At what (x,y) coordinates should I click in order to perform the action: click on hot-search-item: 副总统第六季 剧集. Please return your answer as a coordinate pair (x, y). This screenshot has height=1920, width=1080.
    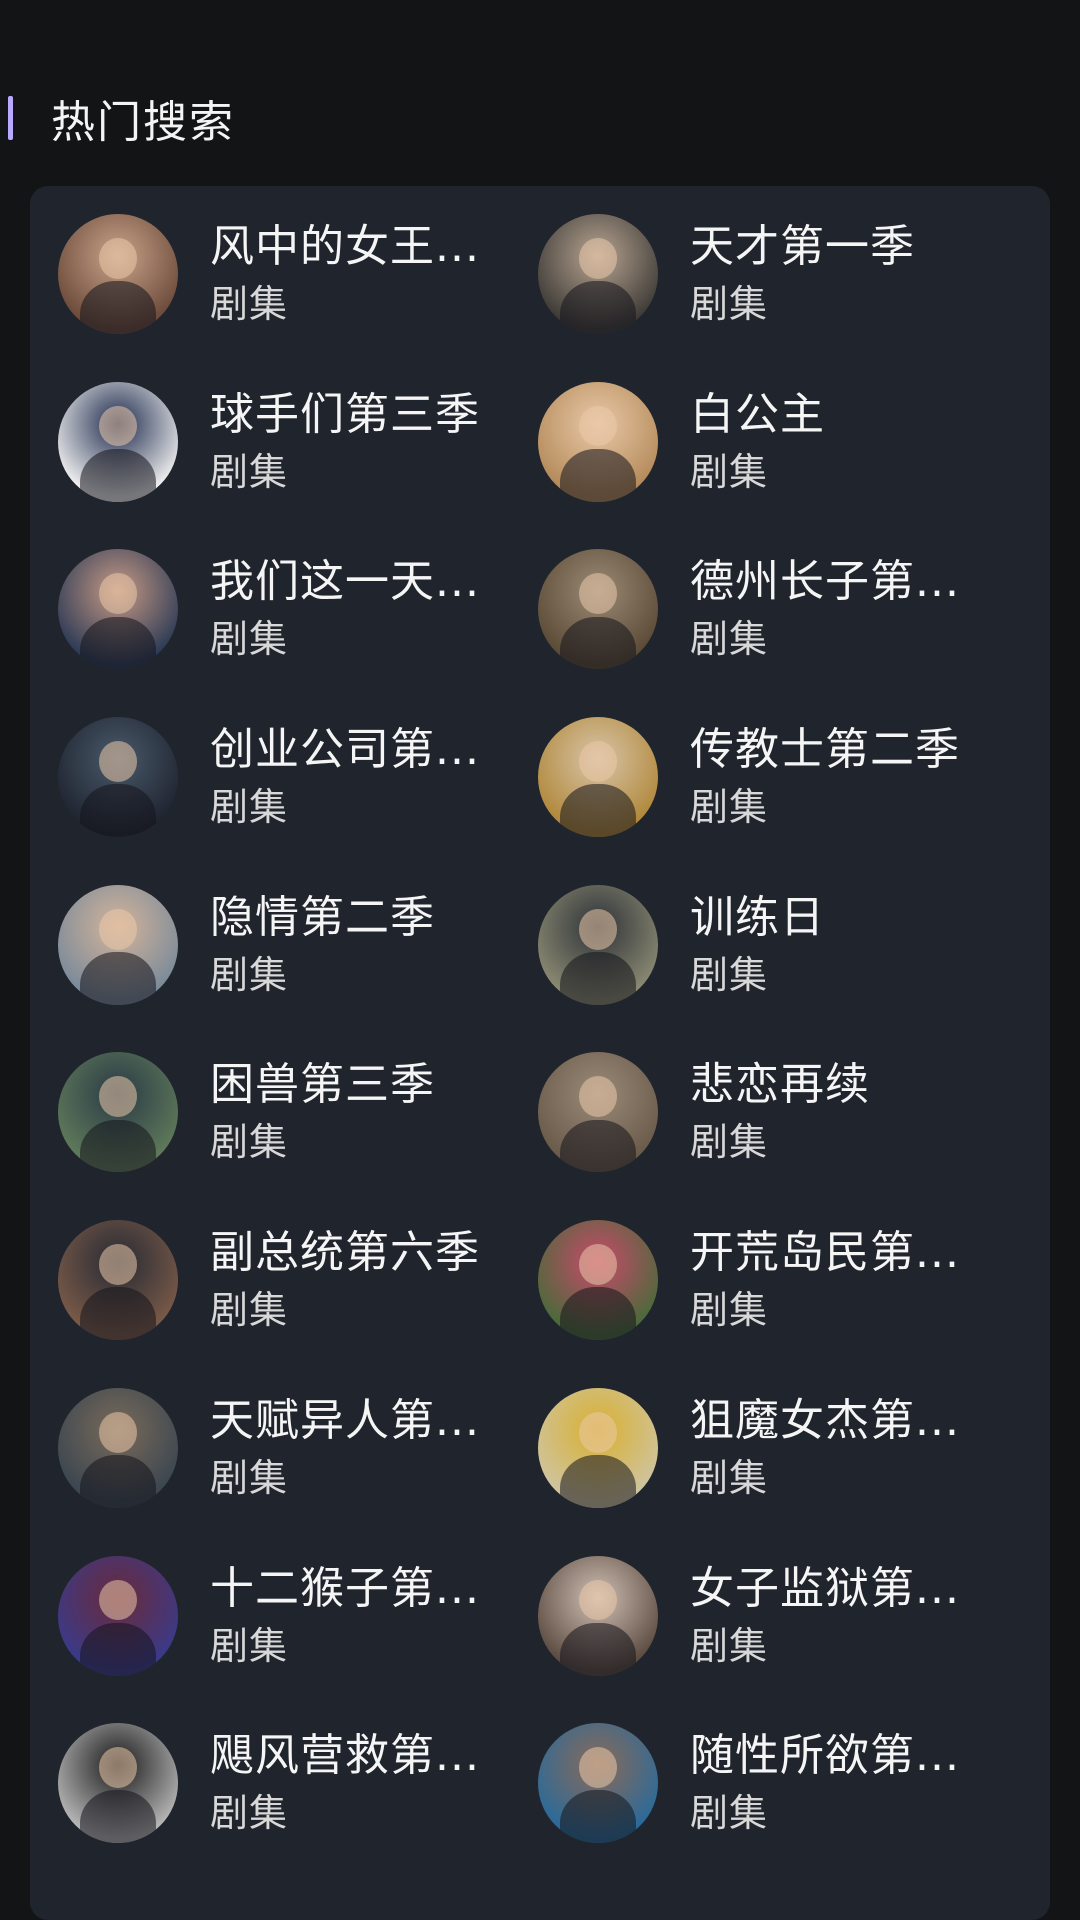
    Looking at the image, I should click on (298, 1280).